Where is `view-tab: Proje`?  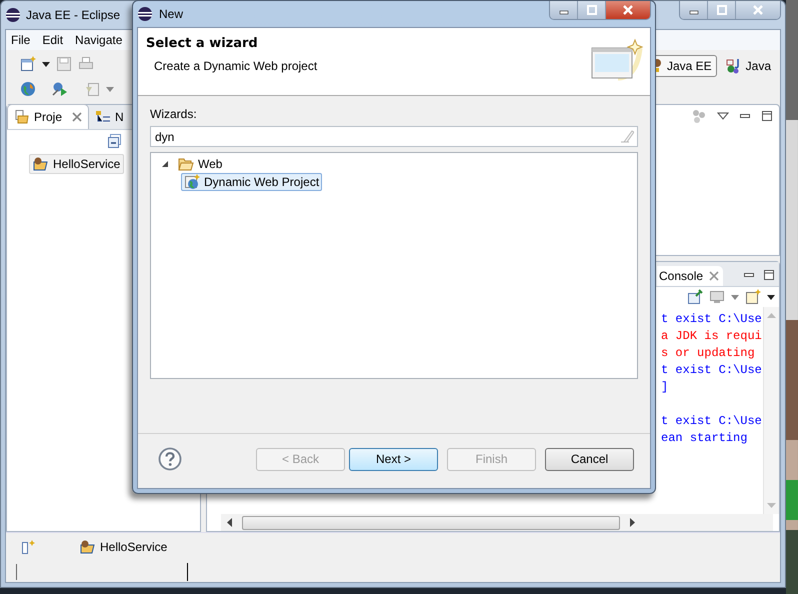
view-tab: Proje is located at coordinates (48, 116).